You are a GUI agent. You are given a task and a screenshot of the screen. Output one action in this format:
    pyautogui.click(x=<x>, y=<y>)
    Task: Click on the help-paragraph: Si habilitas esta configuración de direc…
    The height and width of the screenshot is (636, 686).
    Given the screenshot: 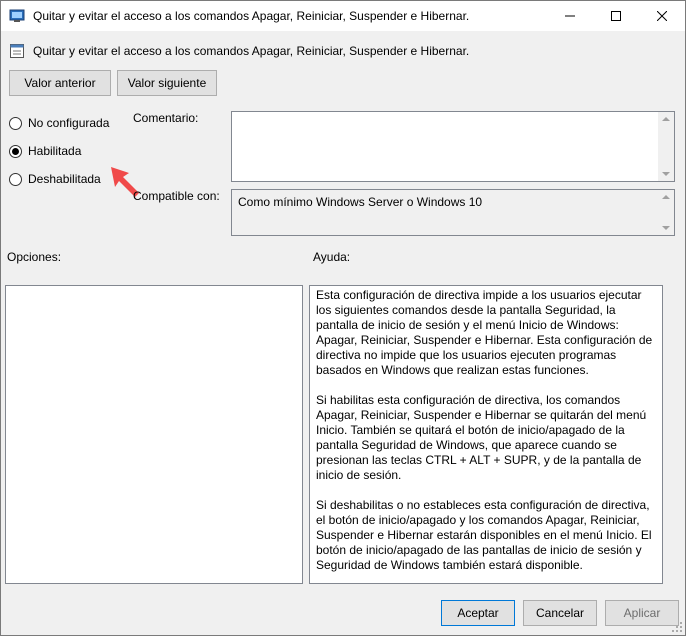 What is the action you would take?
    pyautogui.click(x=481, y=437)
    